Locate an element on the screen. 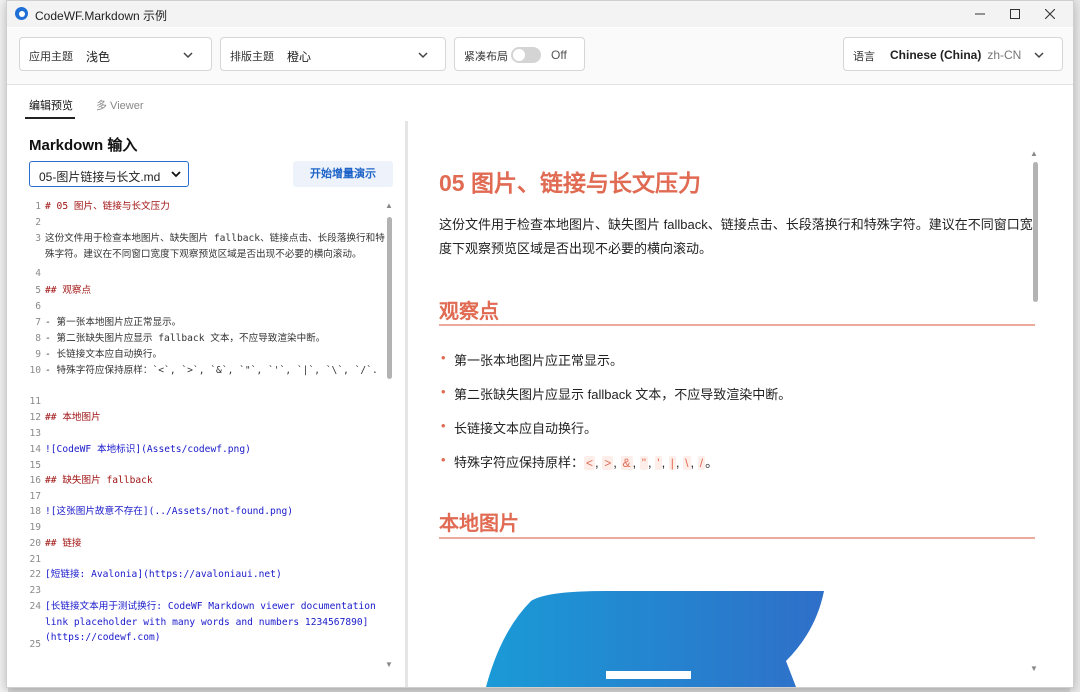  language-label: 语言 is located at coordinates (864, 57).